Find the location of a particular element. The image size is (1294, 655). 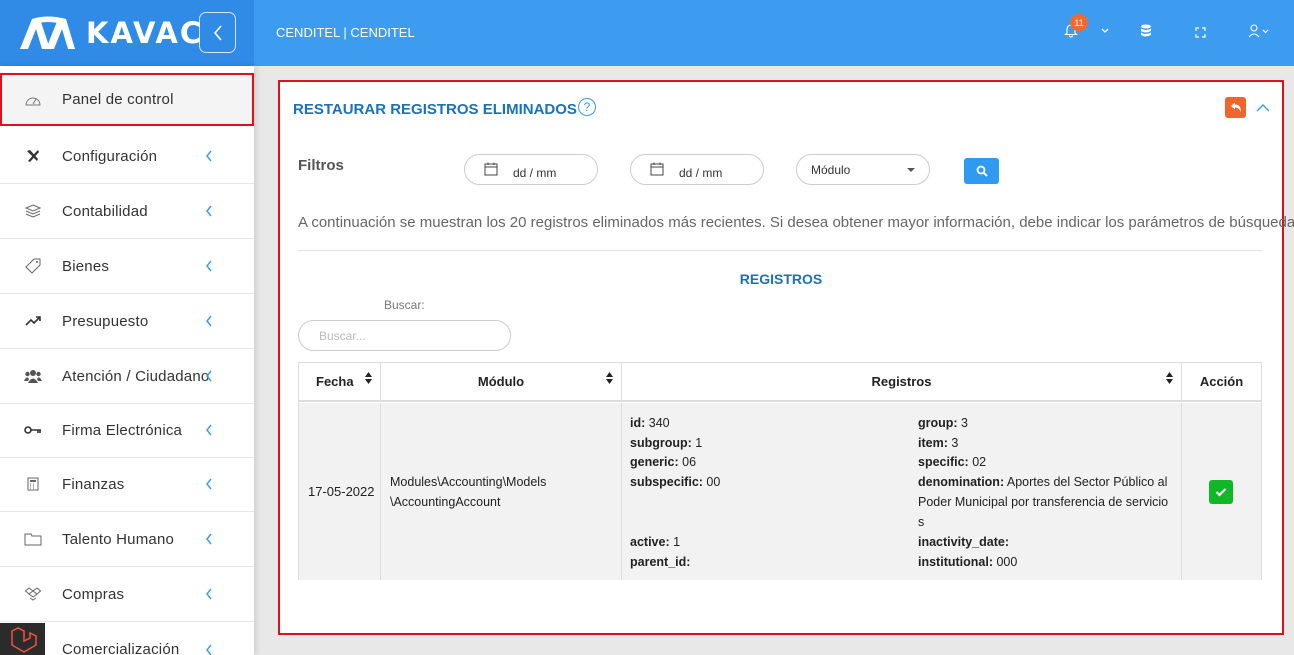

sidebar-item-label: Configuración is located at coordinates (110, 156).